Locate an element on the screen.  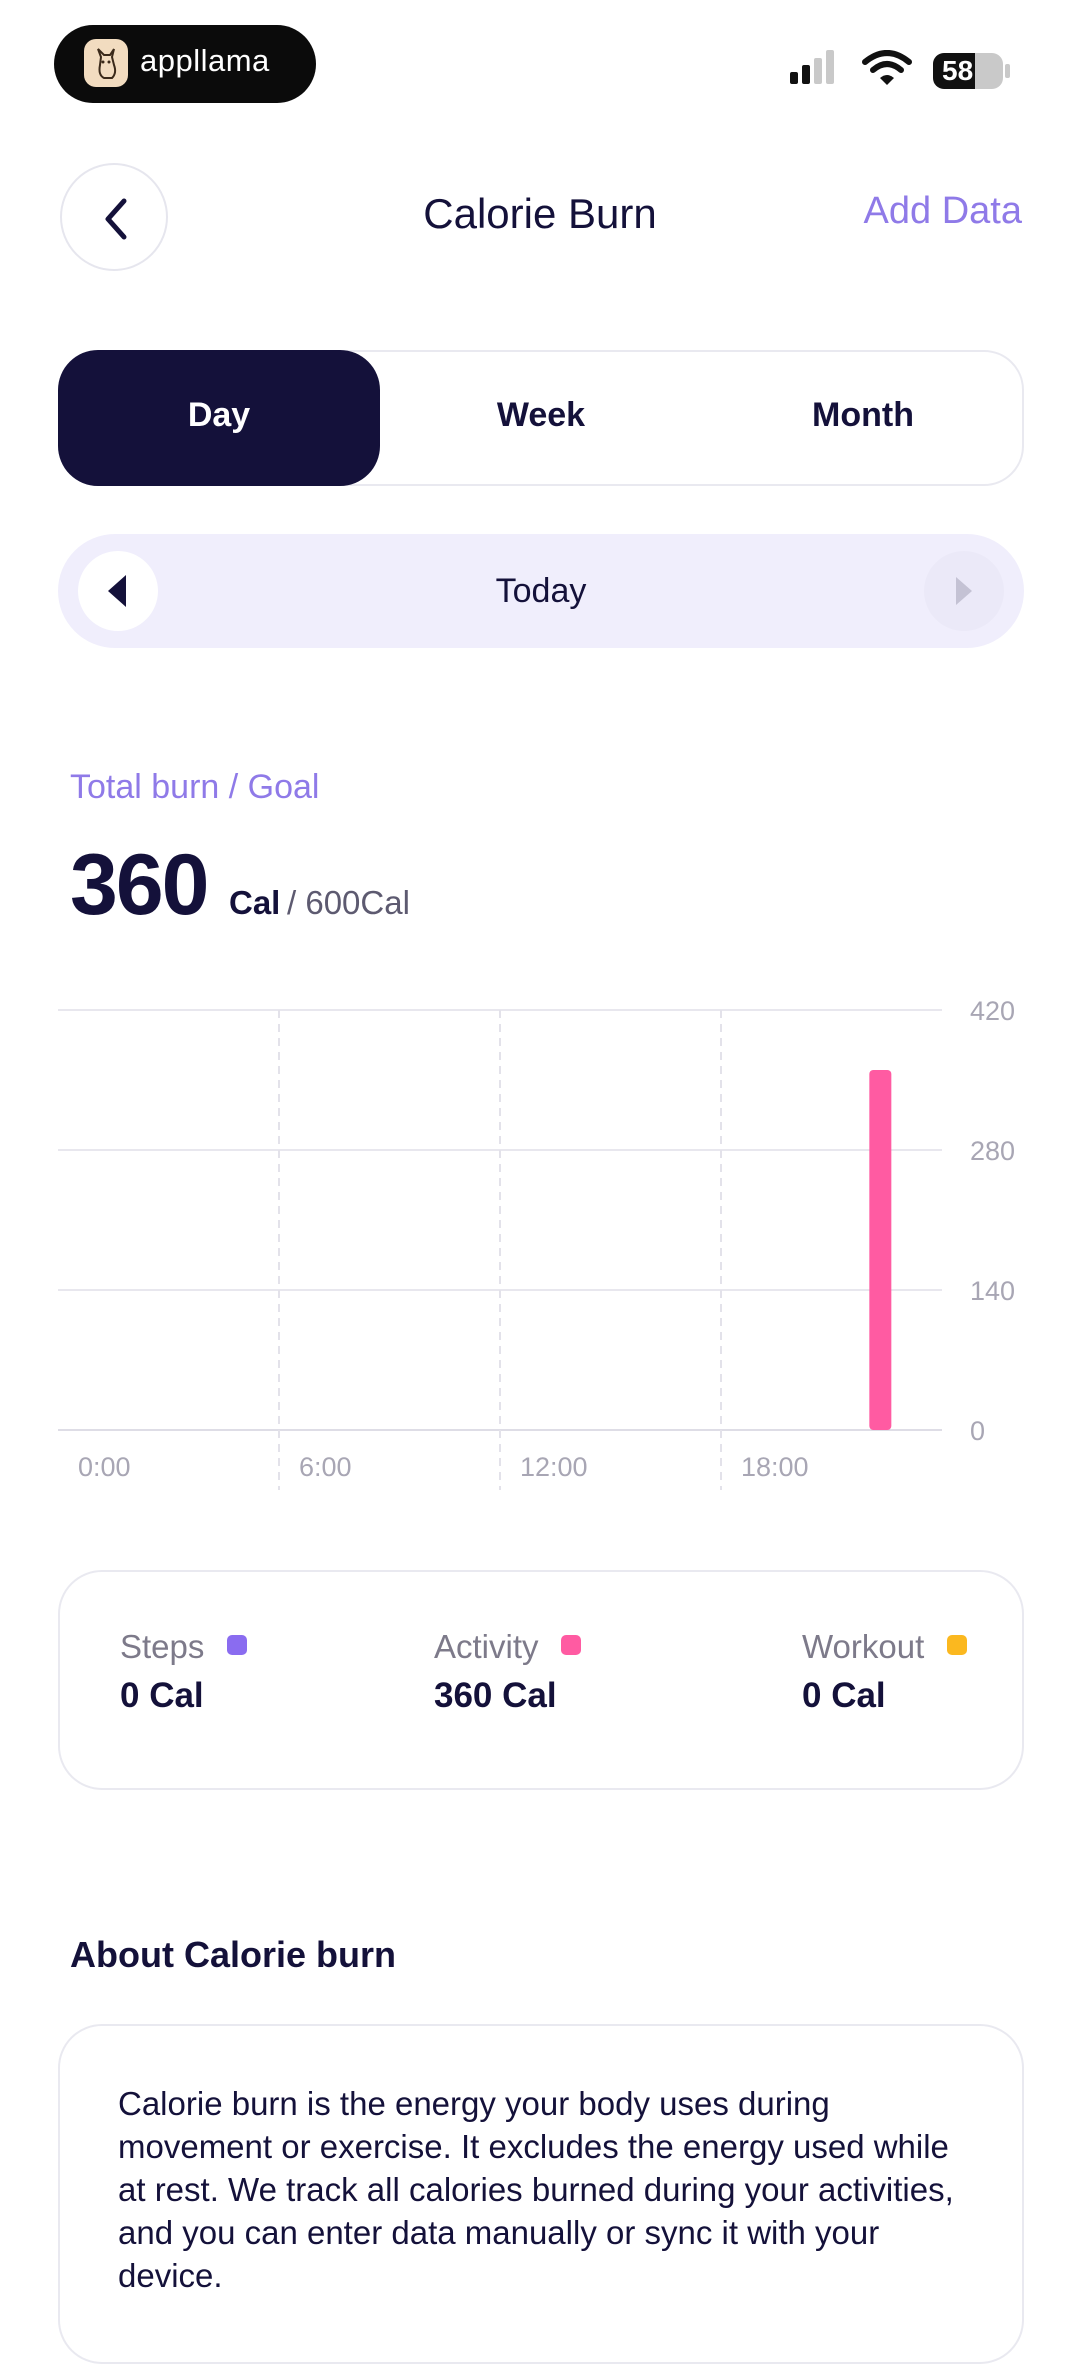
legend-item-workout: Workout 0 Cal is located at coordinates (884, 1672).